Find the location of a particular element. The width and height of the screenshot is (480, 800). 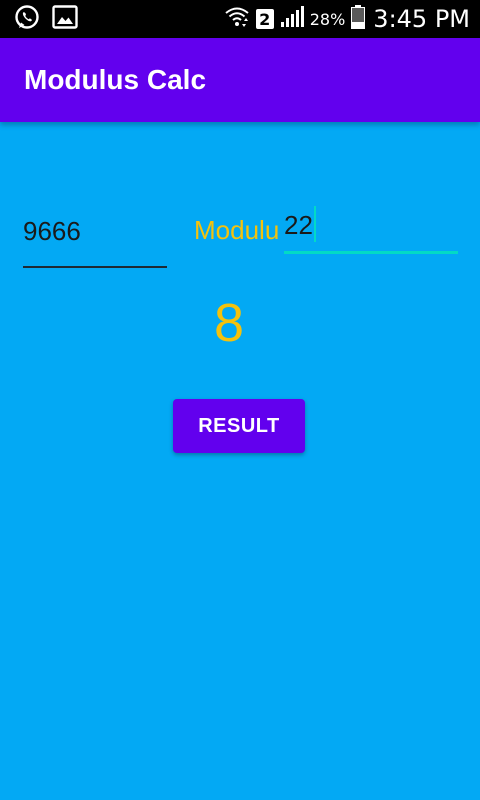

operator-label: Modulu is located at coordinates (237, 230).